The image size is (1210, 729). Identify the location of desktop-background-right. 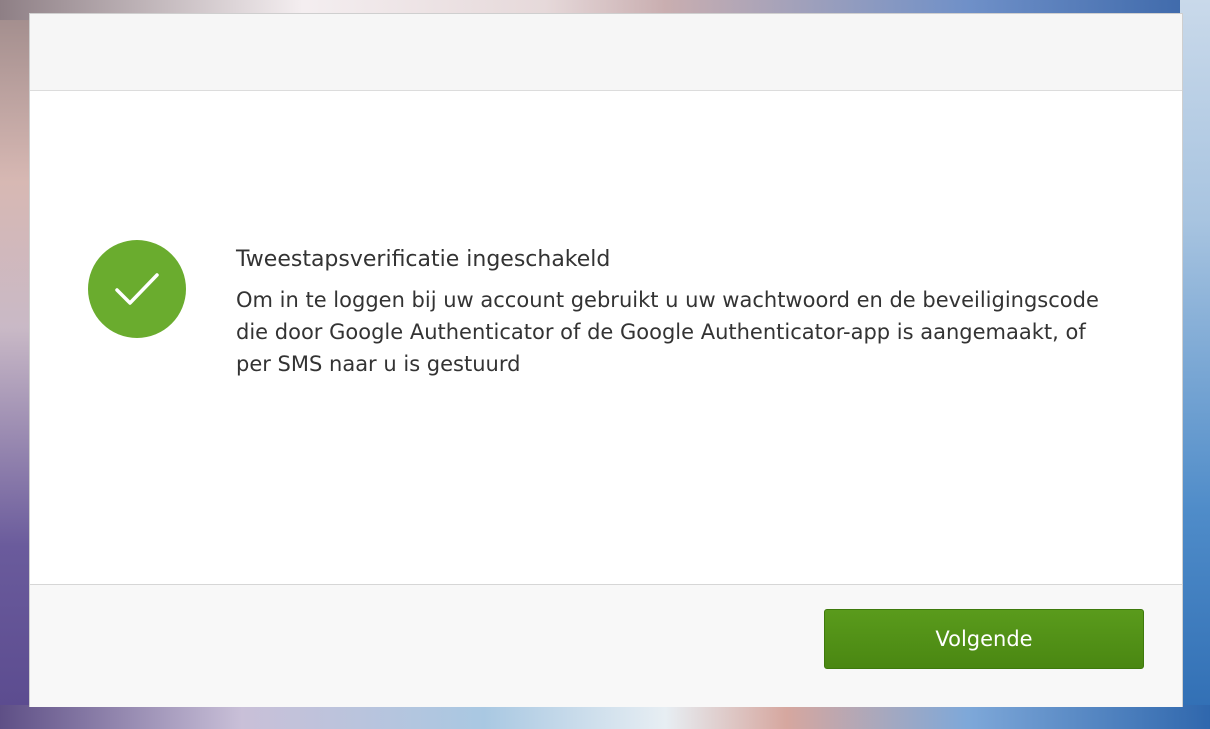
(1195, 364).